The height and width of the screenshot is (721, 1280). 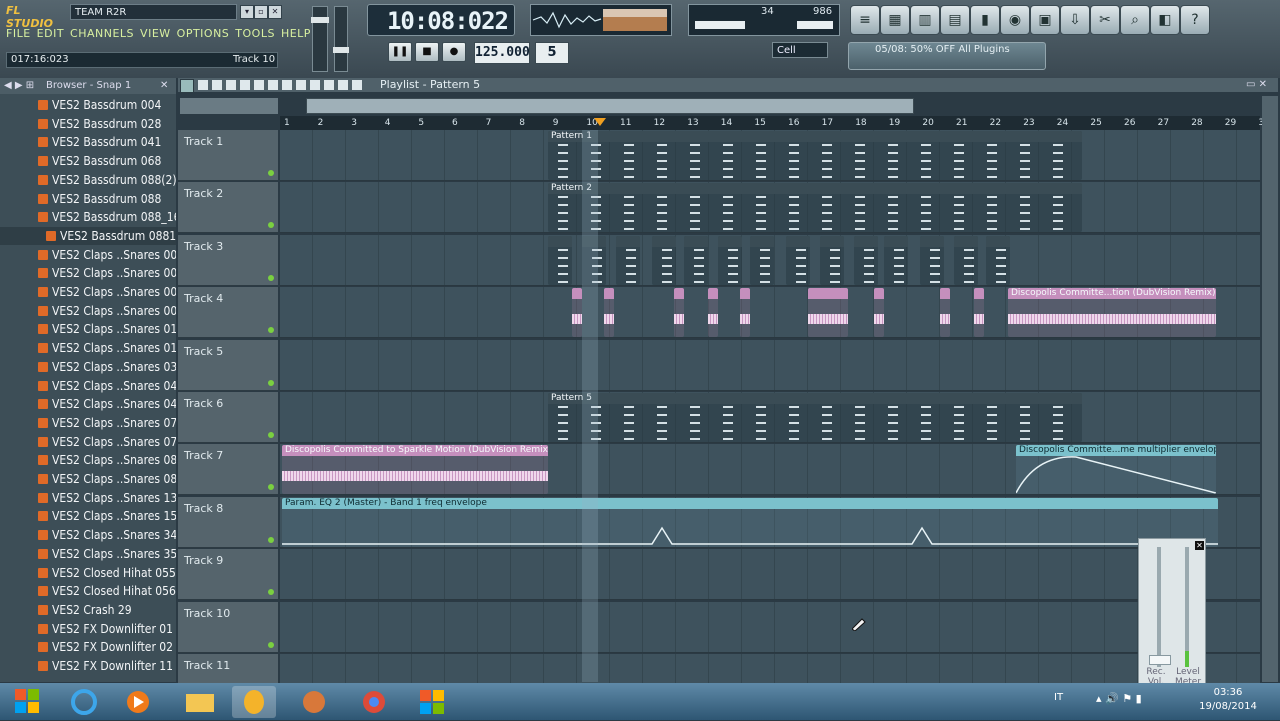 I want to click on news-panel: 05/08: 50% OFF All Plugins, so click(x=947, y=56).